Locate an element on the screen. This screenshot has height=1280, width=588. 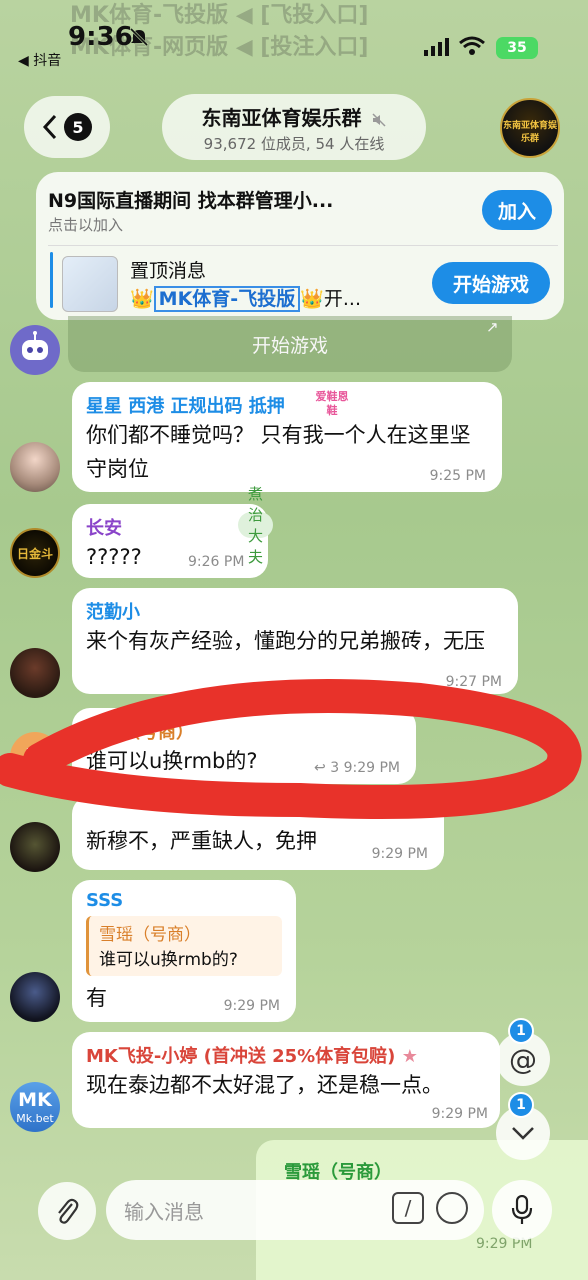
status-time: 9:36 is located at coordinates (100, 37).